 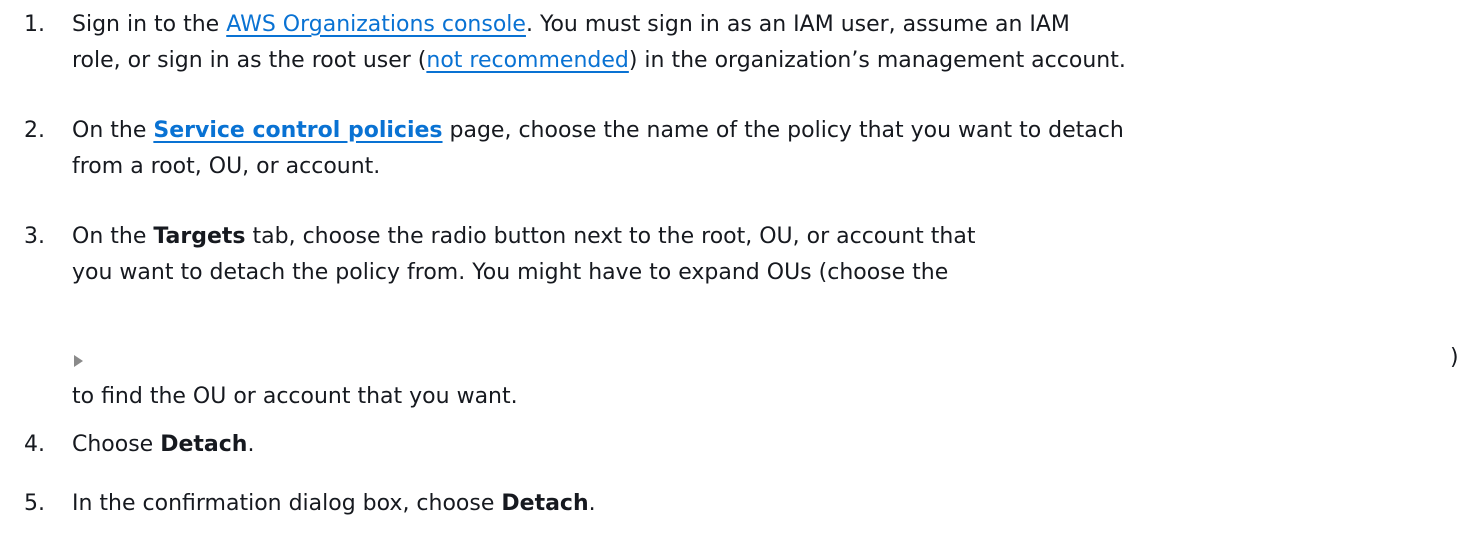 What do you see at coordinates (116, 444) in the screenshot?
I see `step-text-segment: Choose` at bounding box center [116, 444].